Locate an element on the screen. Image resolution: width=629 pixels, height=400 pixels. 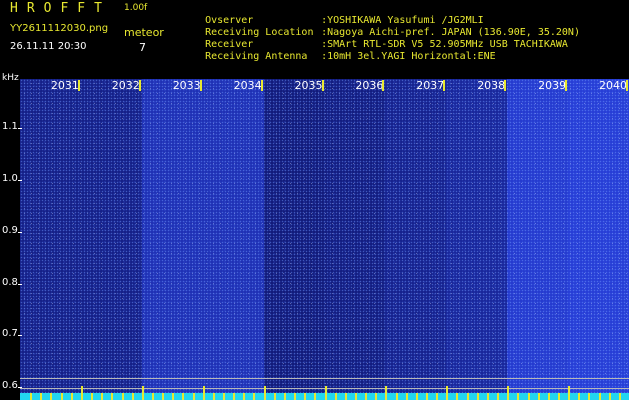
x-tick-label-2037: 2037 is located at coordinates (430, 85).